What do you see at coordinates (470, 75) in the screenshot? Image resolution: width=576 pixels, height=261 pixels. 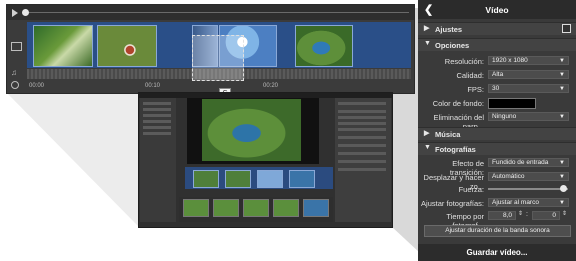 I see `quality-label: Calidad:` at bounding box center [470, 75].